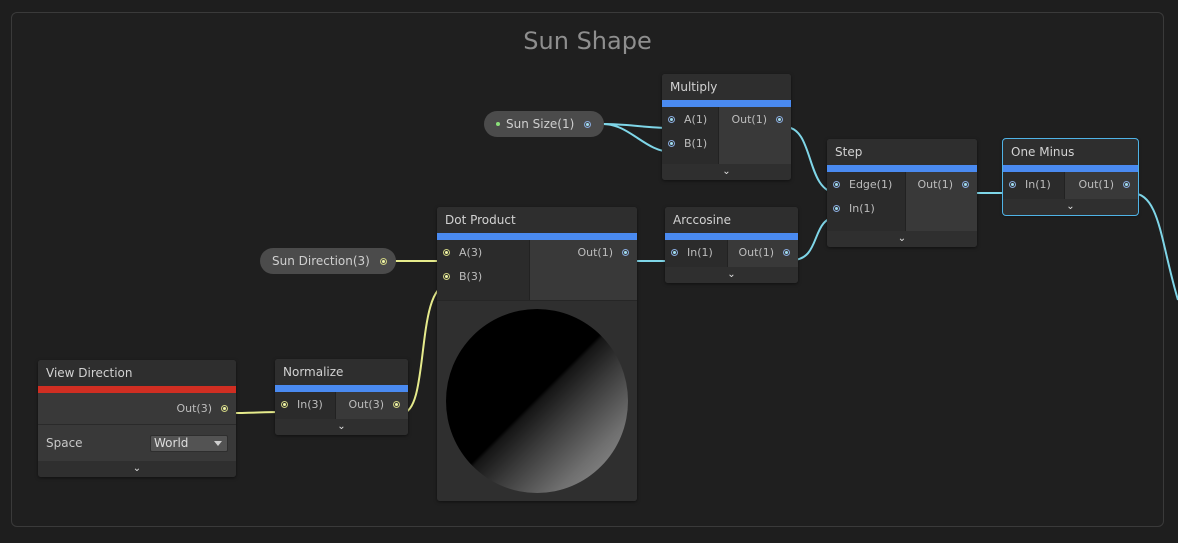  Describe the element at coordinates (731, 220) in the screenshot. I see `node-title: Arccosine` at that location.